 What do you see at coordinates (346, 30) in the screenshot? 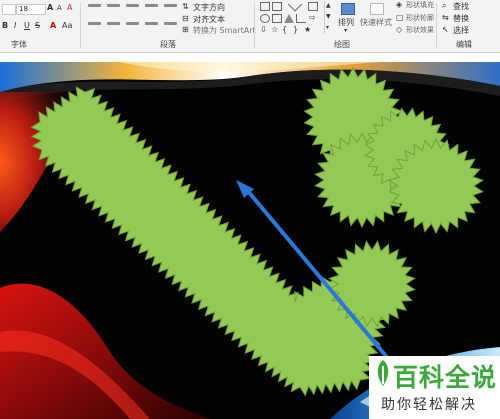
I see `chevron-down-icon: ▾` at bounding box center [346, 30].